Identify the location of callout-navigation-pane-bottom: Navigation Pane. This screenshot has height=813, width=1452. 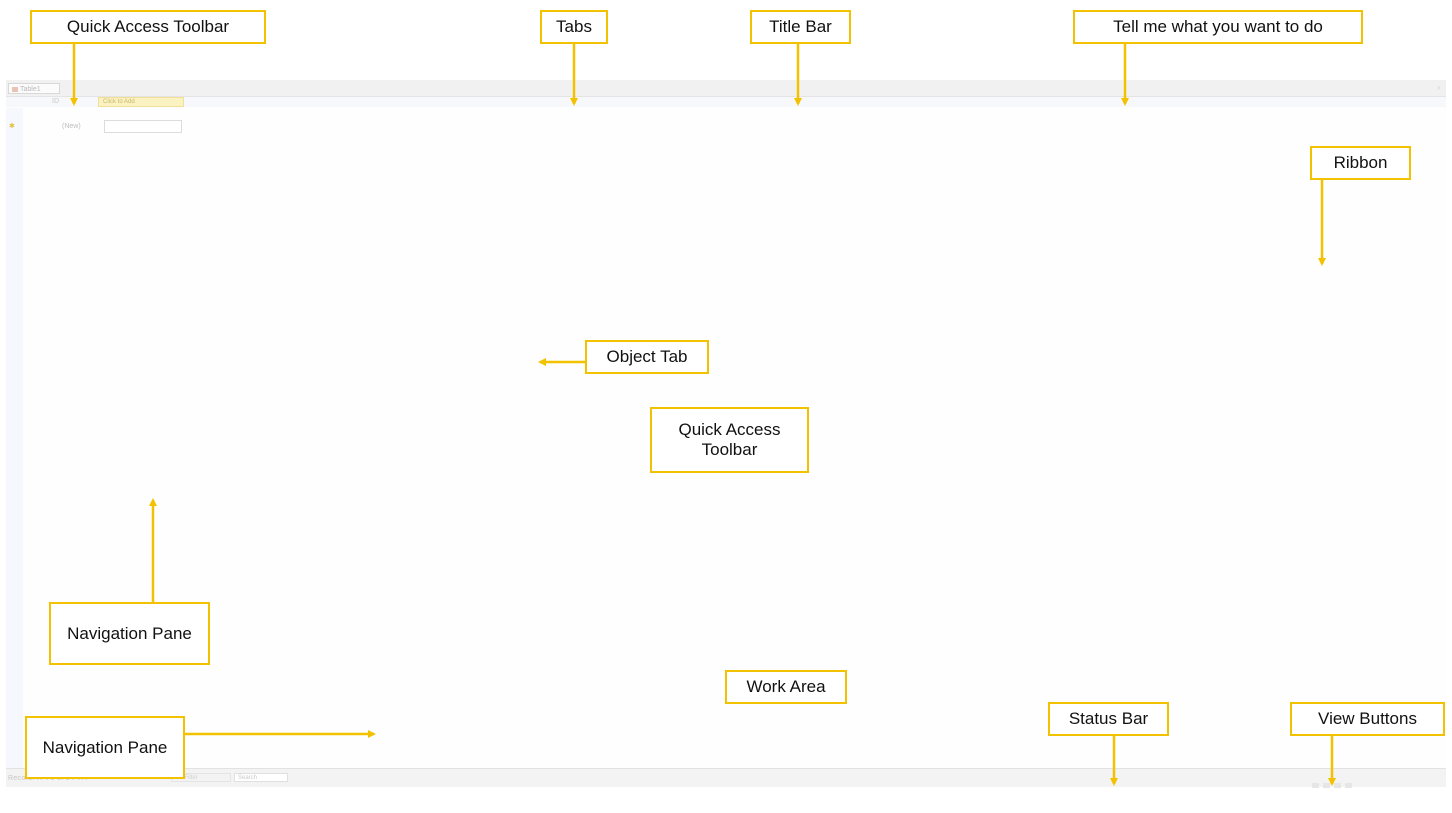
(105, 747).